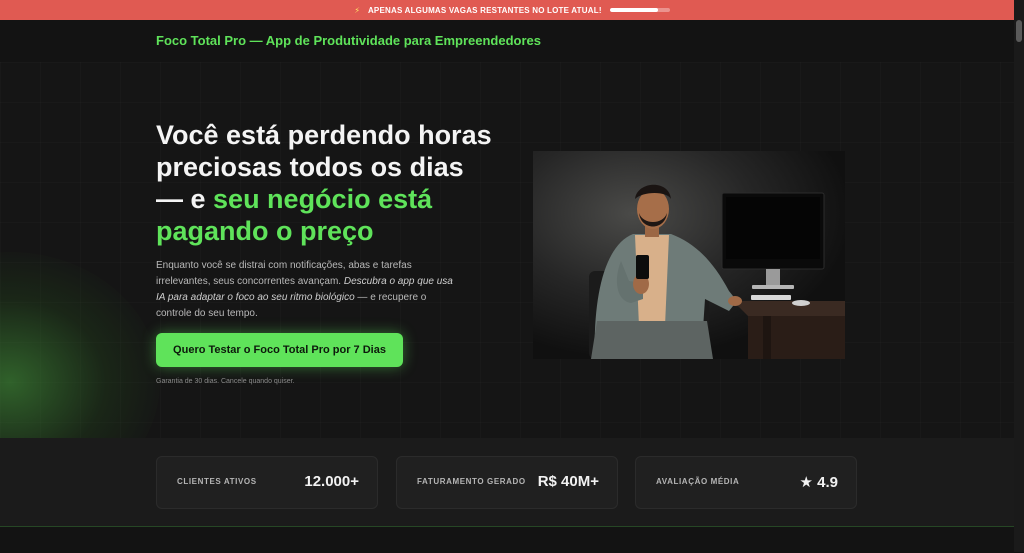  I want to click on stat-value: ★ 4.9, so click(818, 482).